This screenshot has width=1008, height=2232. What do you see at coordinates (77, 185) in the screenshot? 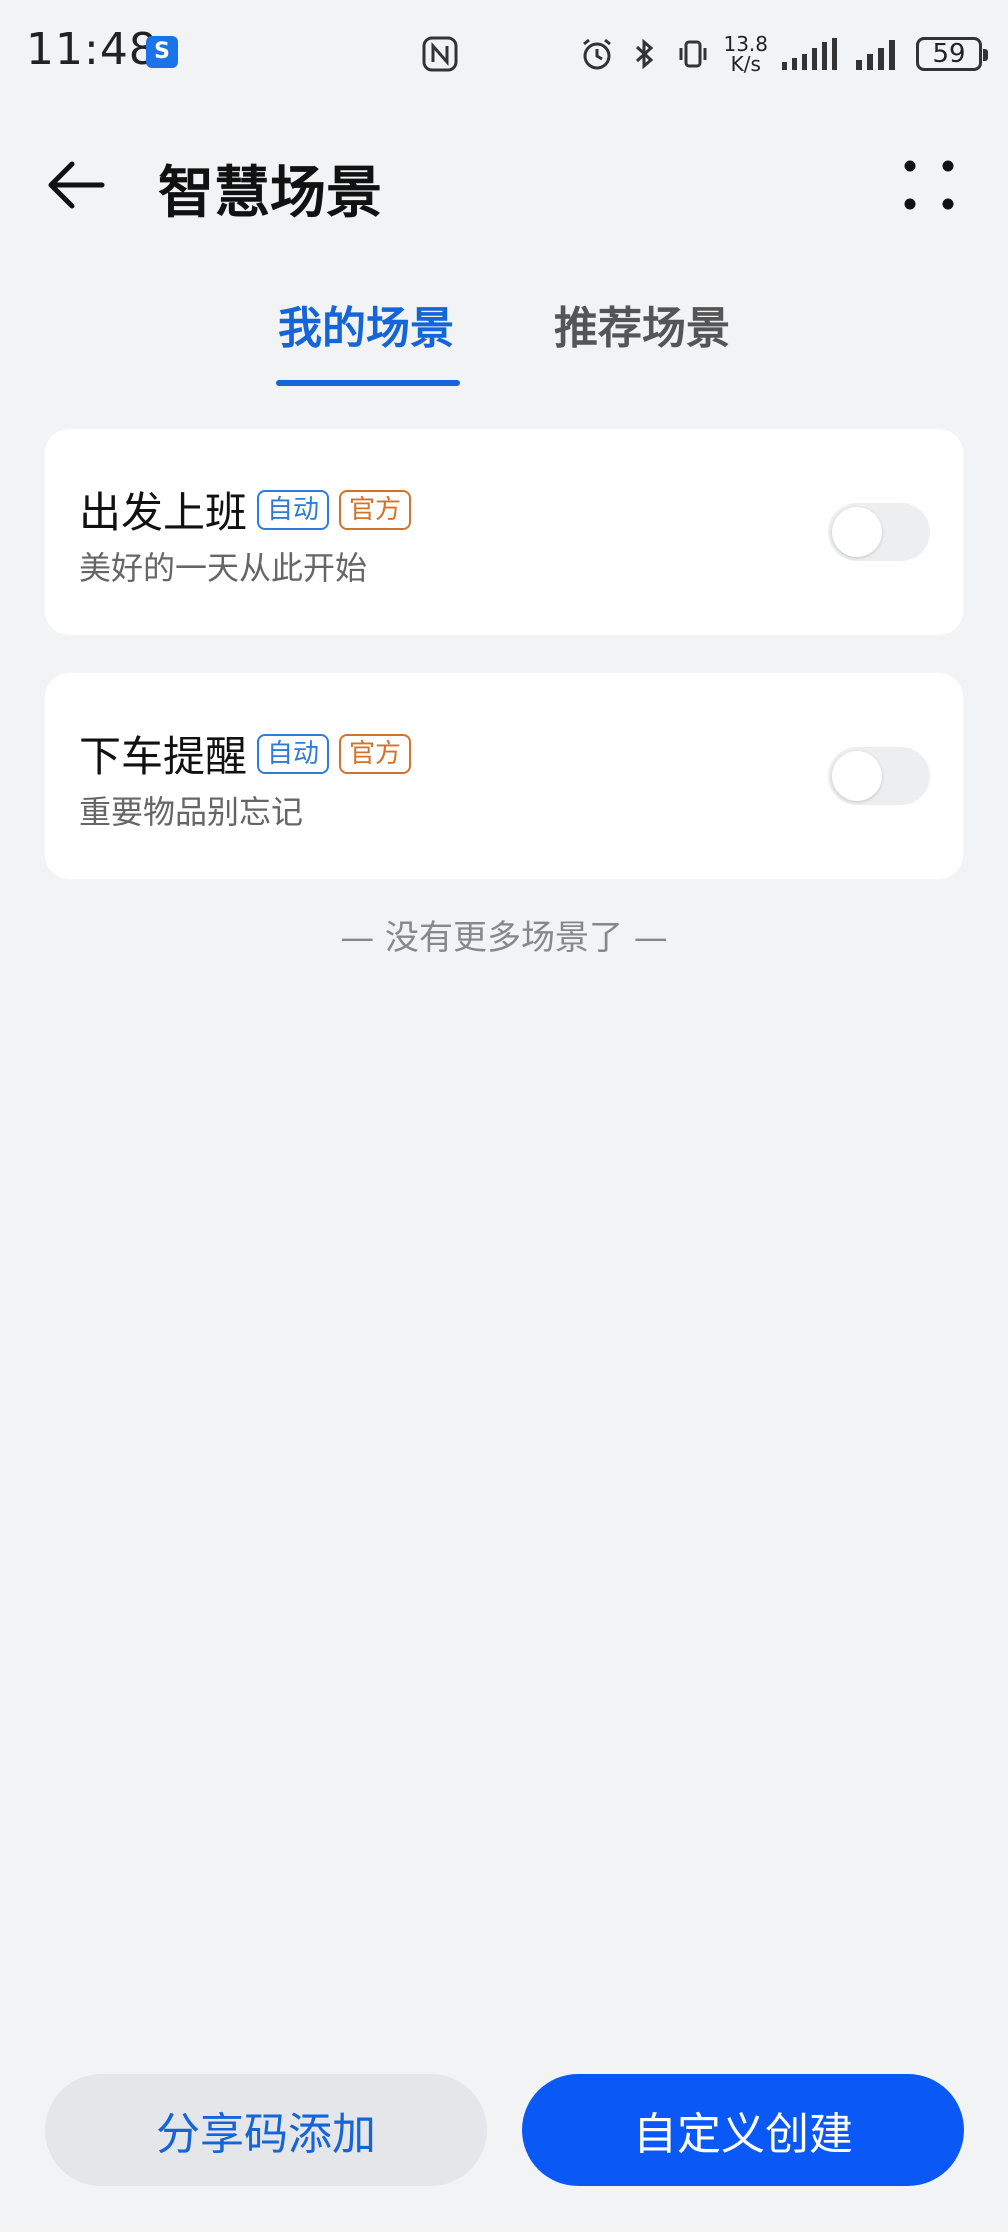
I see `arrow-left-icon` at bounding box center [77, 185].